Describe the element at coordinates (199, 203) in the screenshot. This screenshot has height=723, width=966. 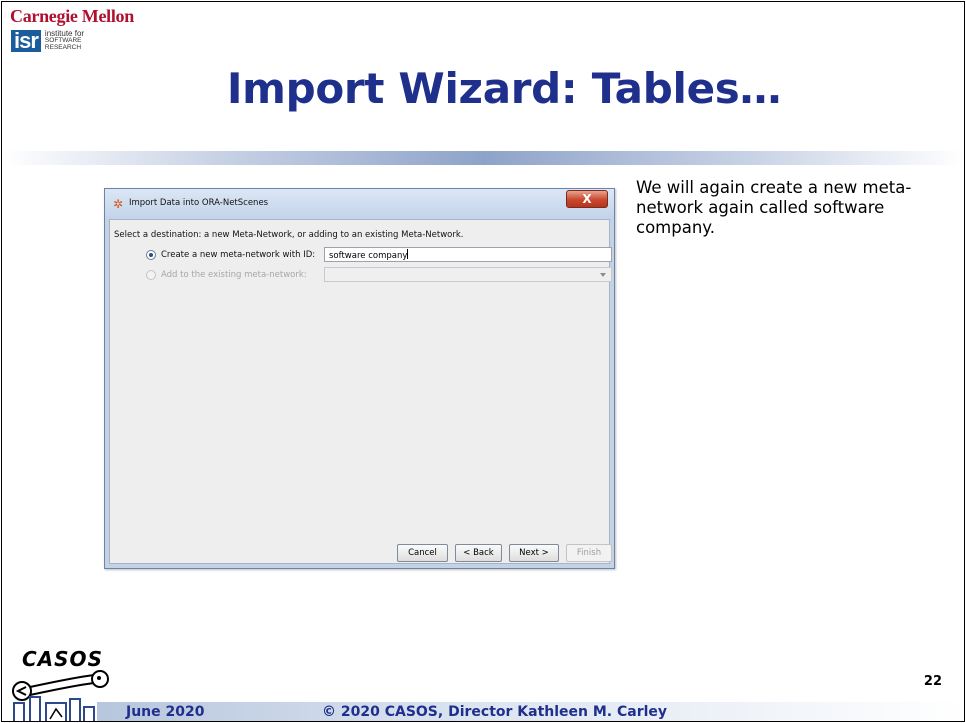
I see `dialog-title: Import Data into ORA-NetScenes` at that location.